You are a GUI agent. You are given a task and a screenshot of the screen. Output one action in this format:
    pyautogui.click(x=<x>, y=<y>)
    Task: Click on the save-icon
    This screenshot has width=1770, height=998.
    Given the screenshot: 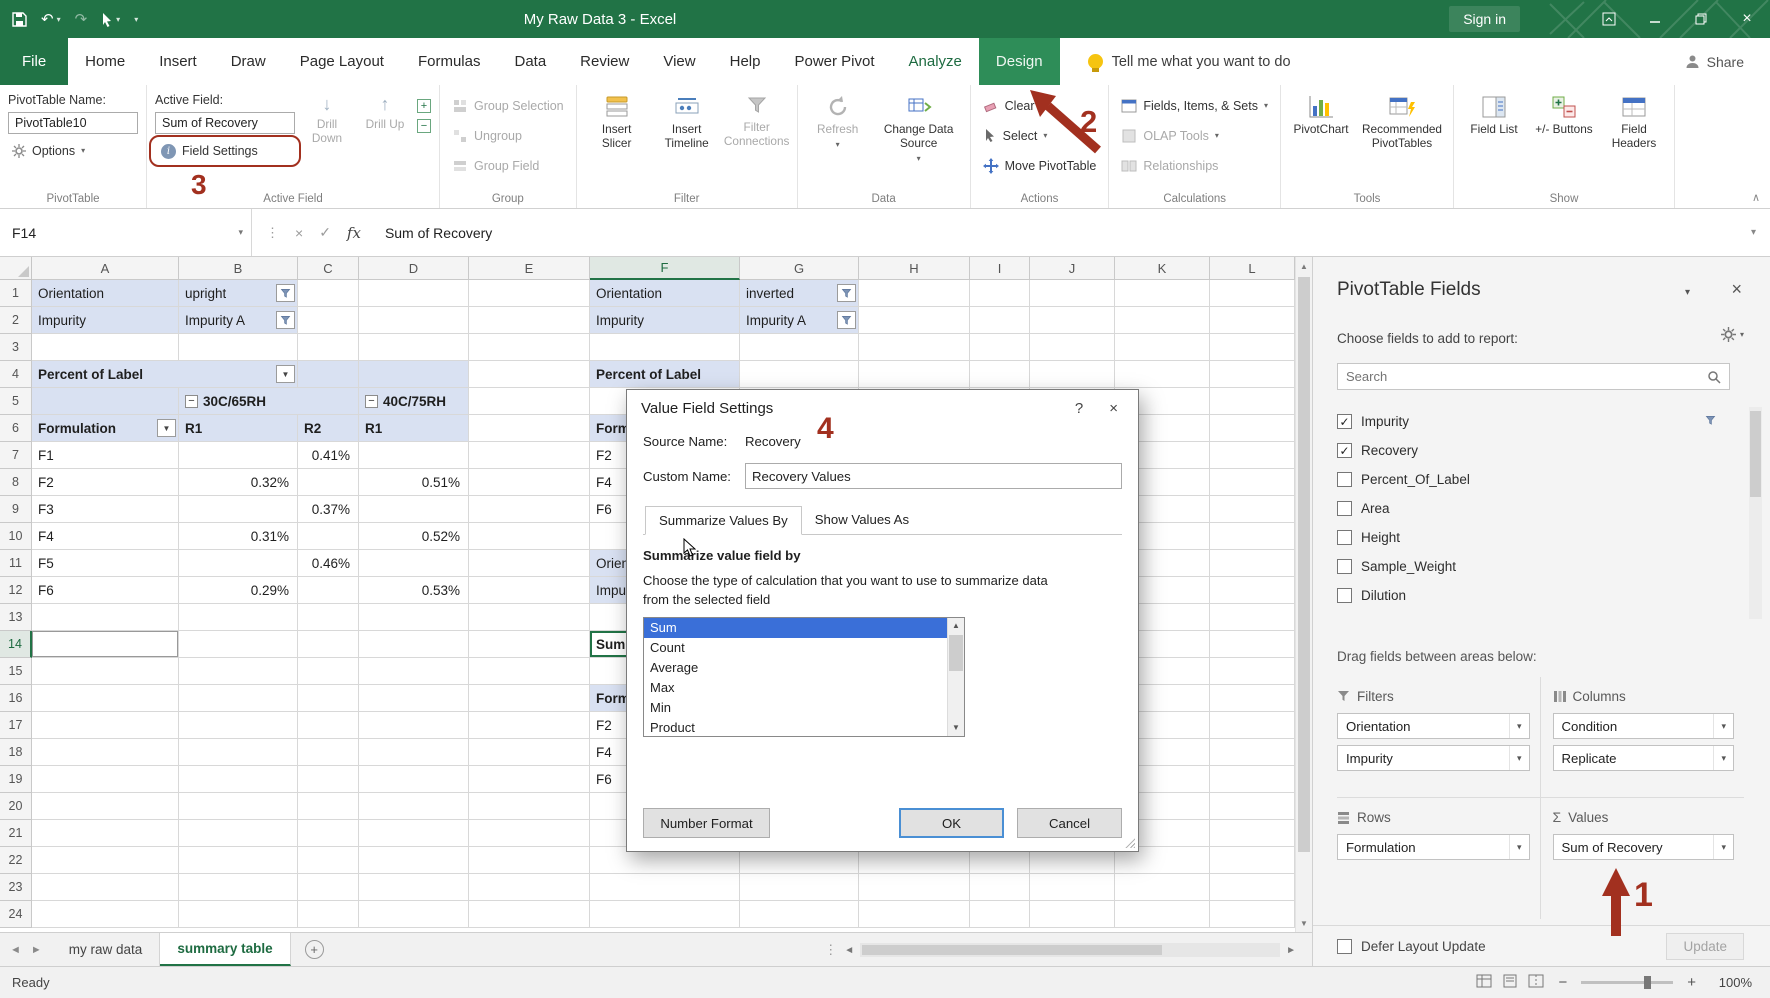 What is the action you would take?
    pyautogui.click(x=19, y=19)
    